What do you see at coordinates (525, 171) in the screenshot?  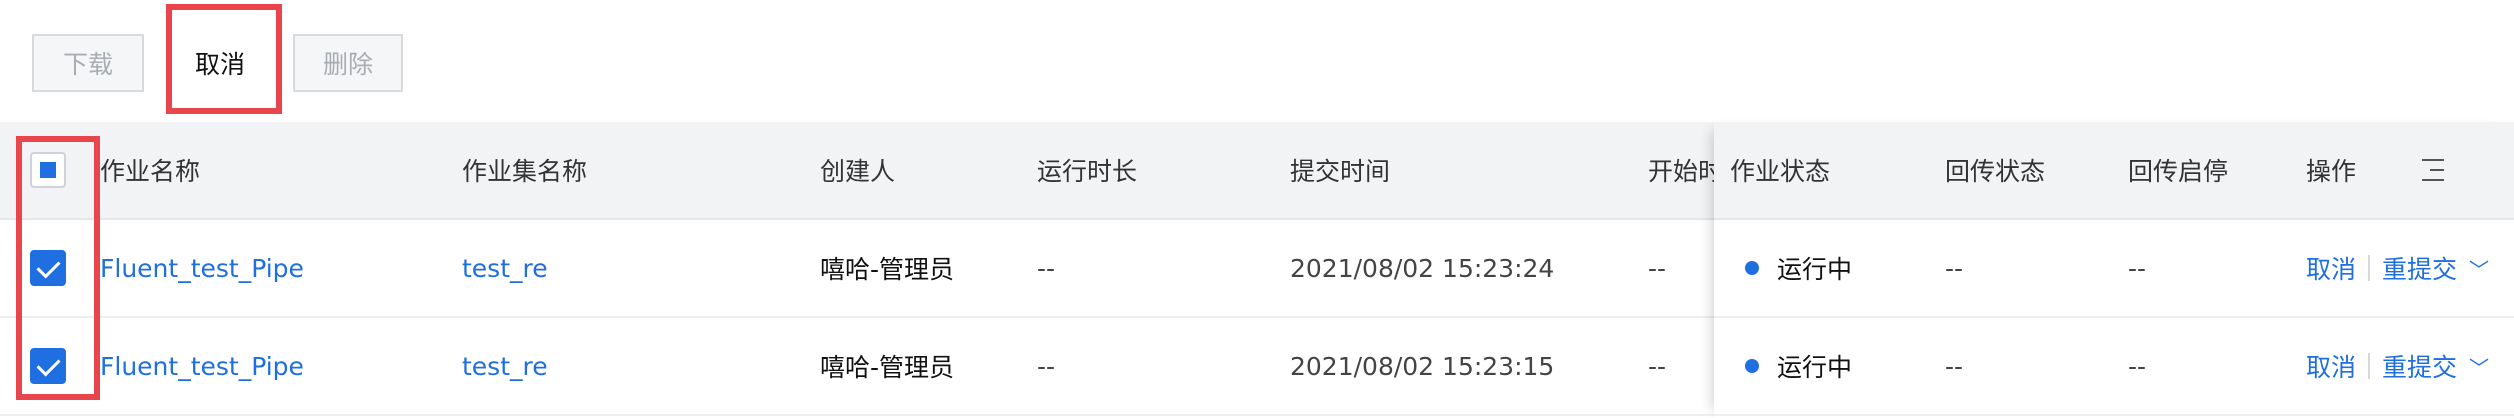 I see `column-header-jobset-name: 作业集名称` at bounding box center [525, 171].